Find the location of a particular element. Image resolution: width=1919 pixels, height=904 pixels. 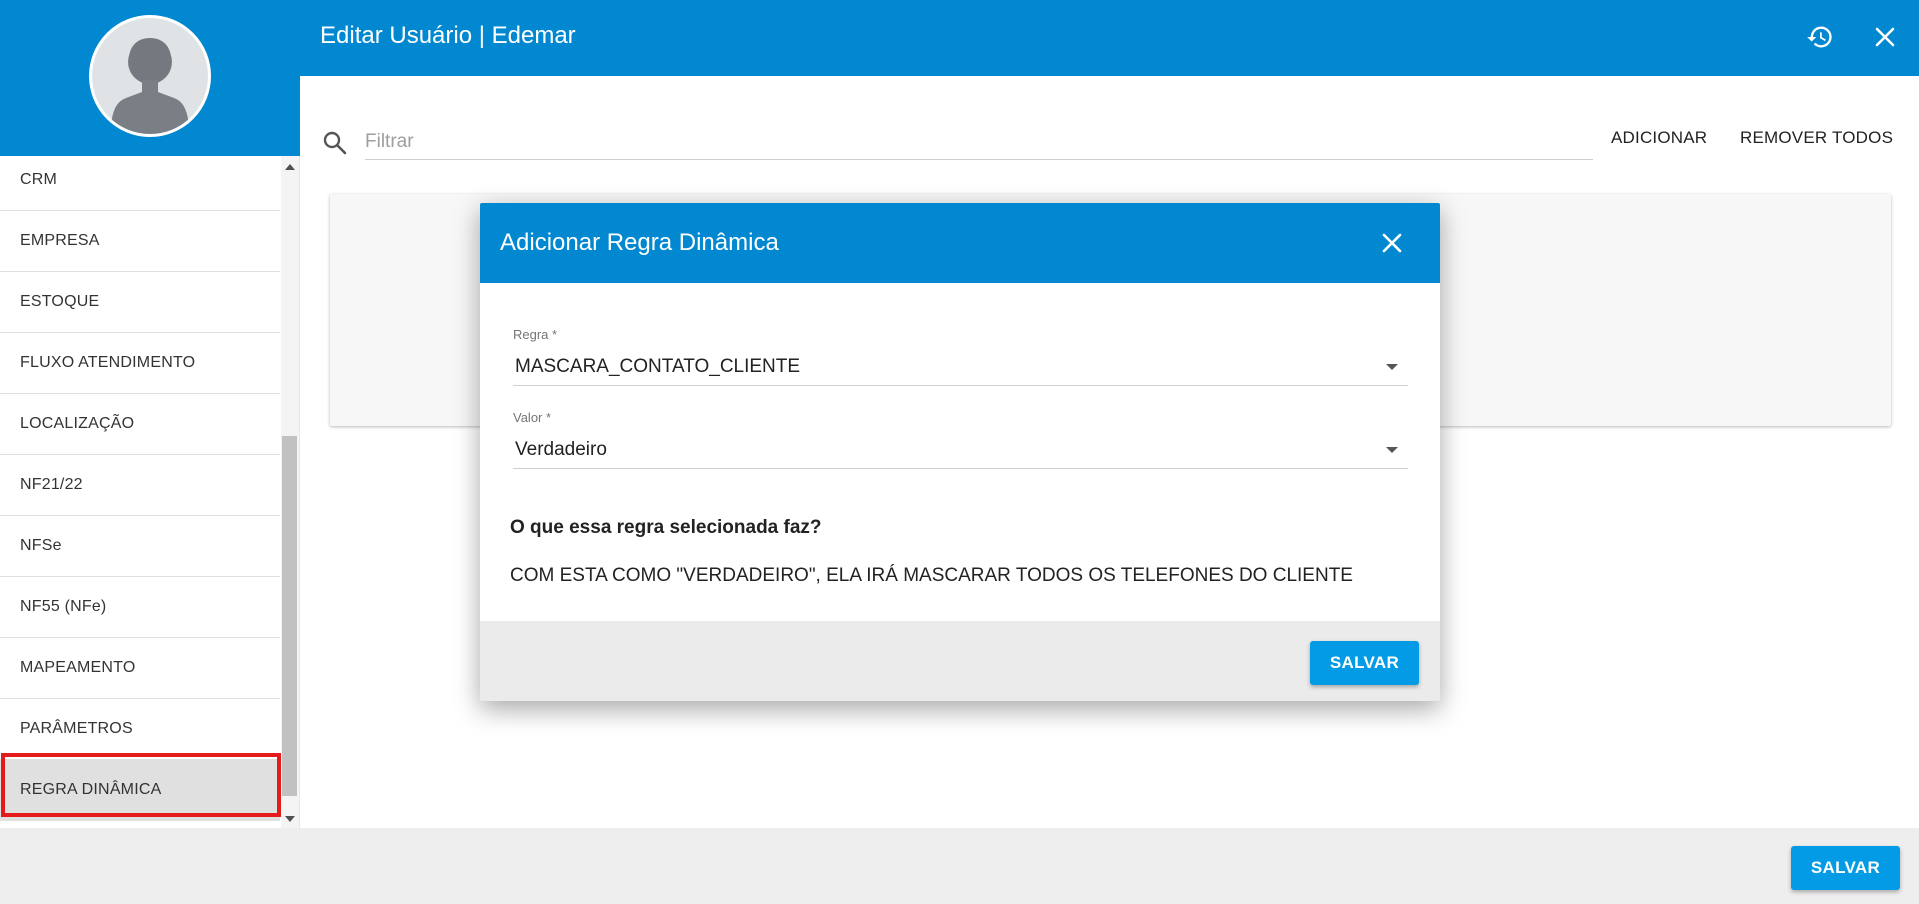

sidebar-item-label: EMPRESA is located at coordinates (60, 240).